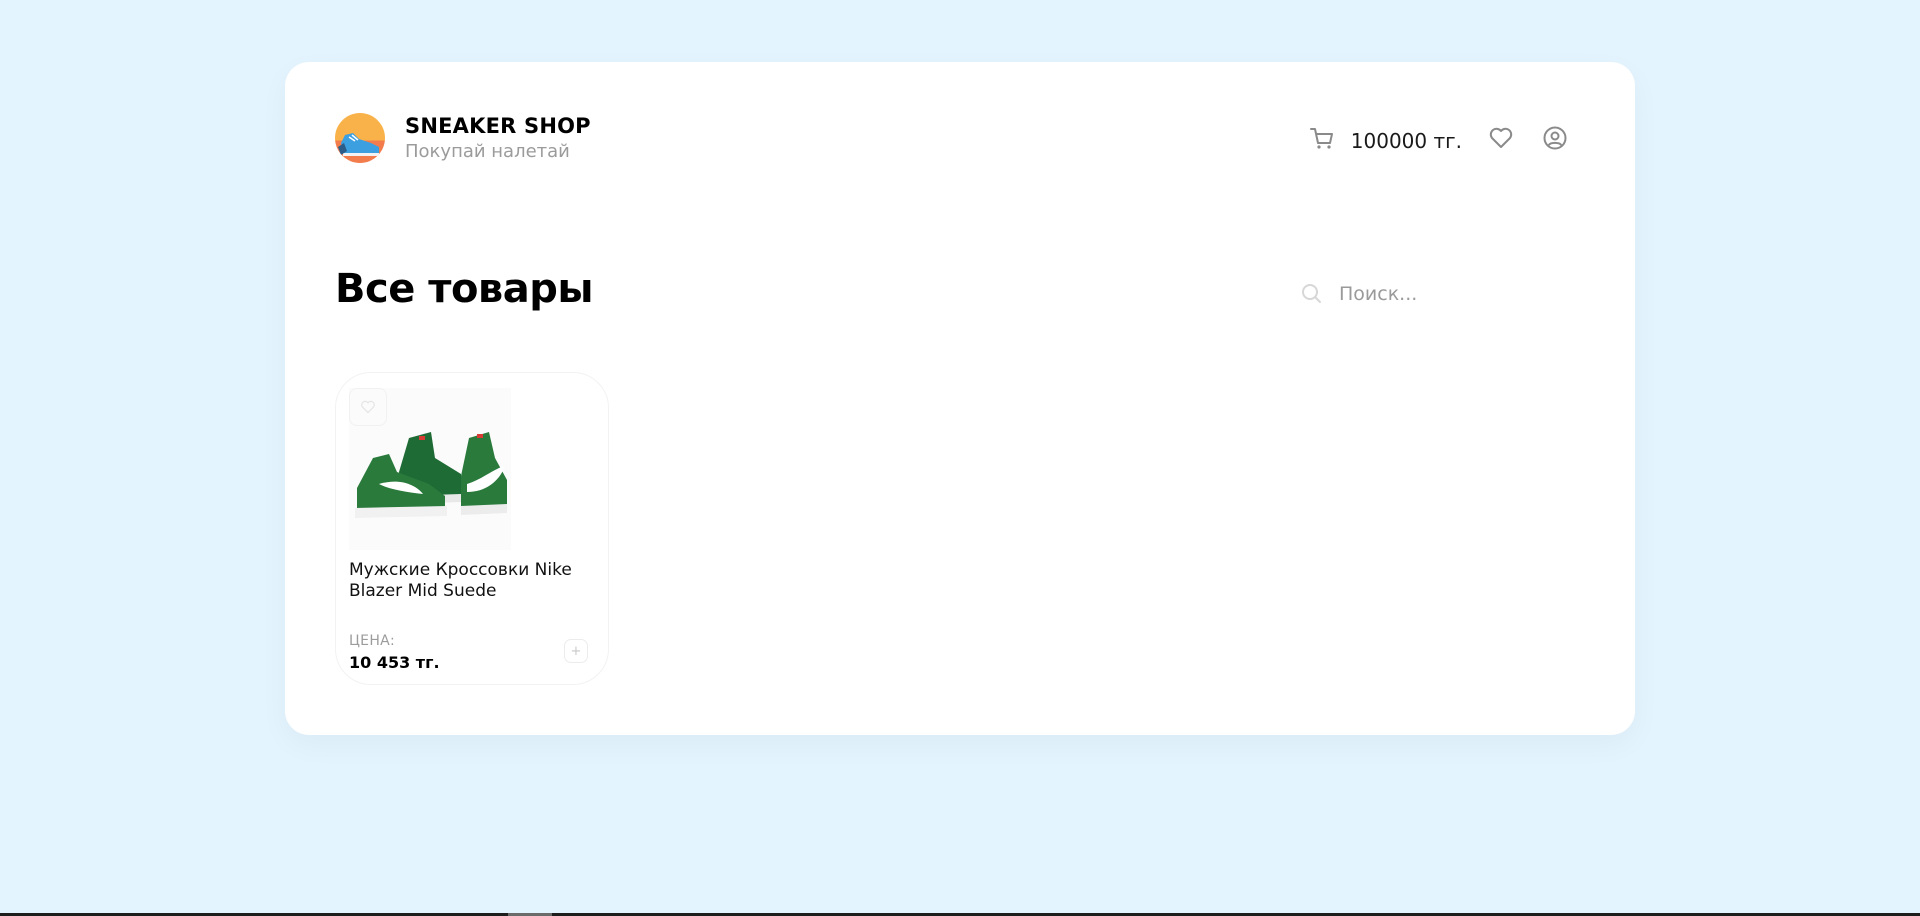  Describe the element at coordinates (487, 151) in the screenshot. I see `brand-subtitle: Покупай налетай` at that location.